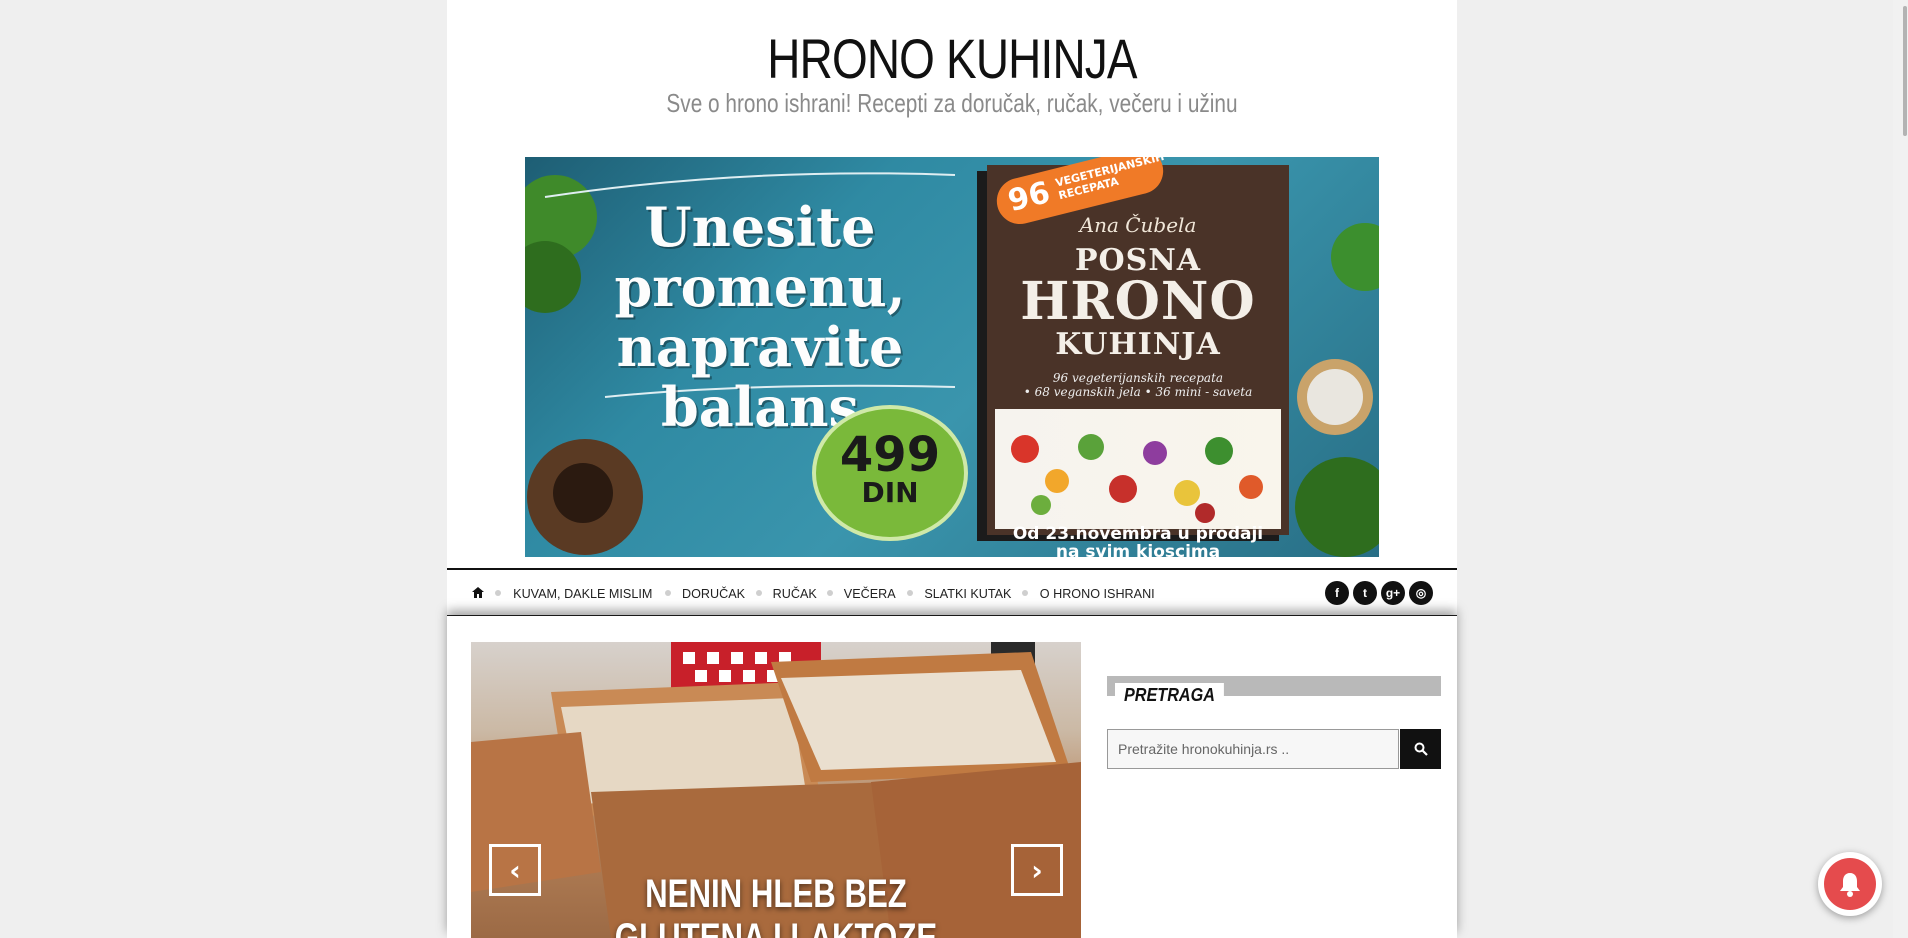 Image resolution: width=1908 pixels, height=938 pixels. I want to click on leaf-right-shape, so click(1337, 507).